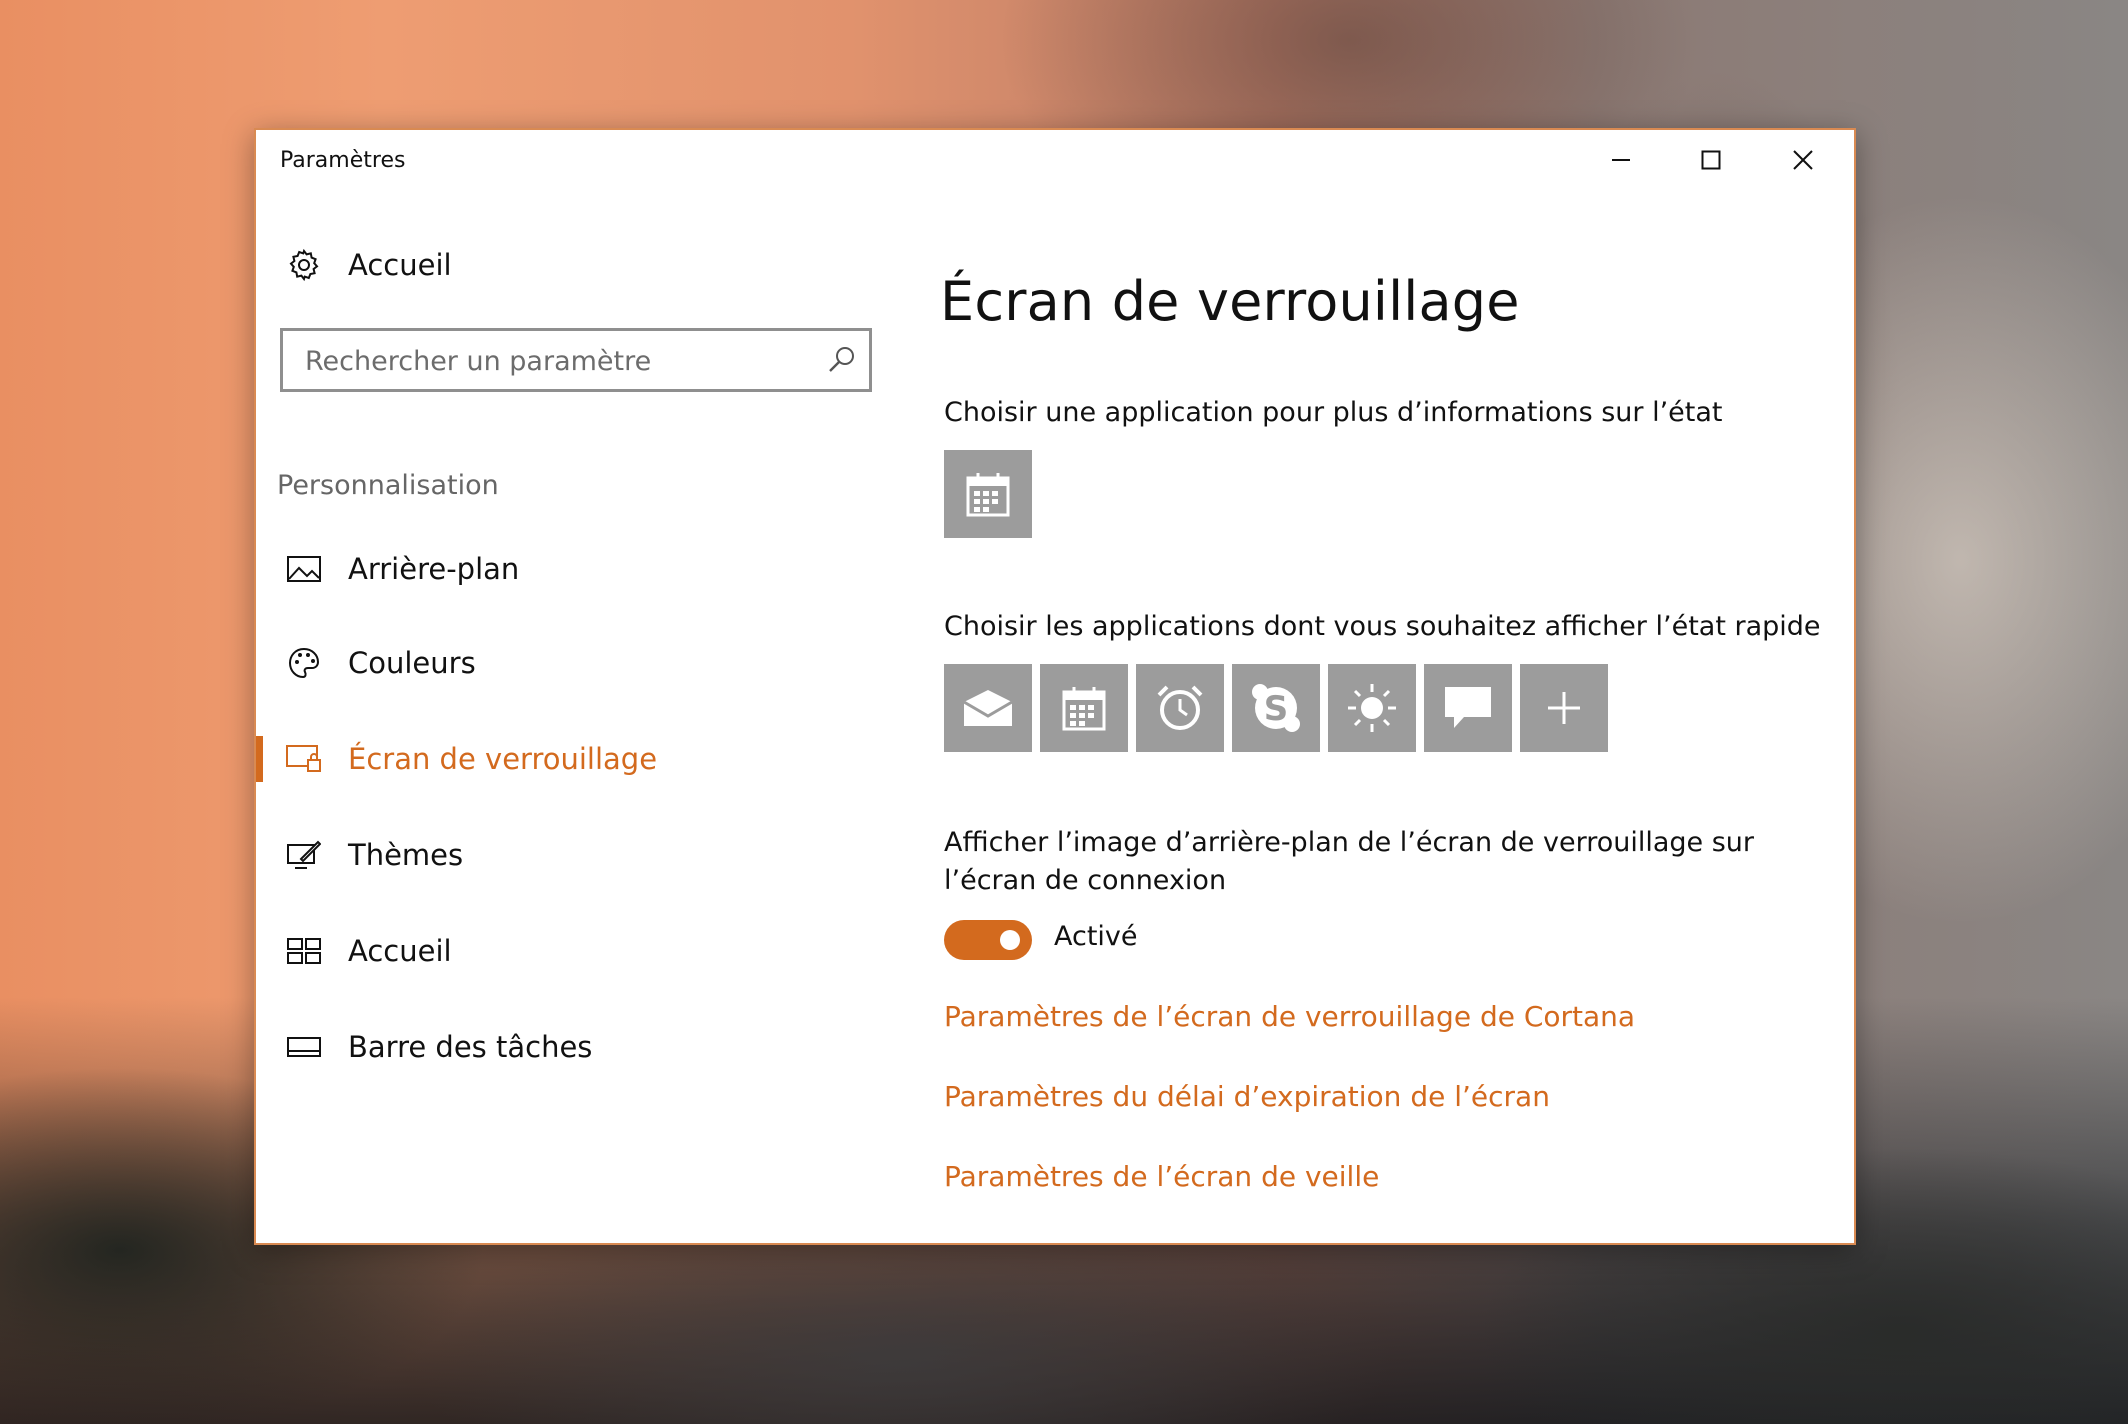 This screenshot has width=2128, height=1424. What do you see at coordinates (304, 569) in the screenshot?
I see `picture-icon` at bounding box center [304, 569].